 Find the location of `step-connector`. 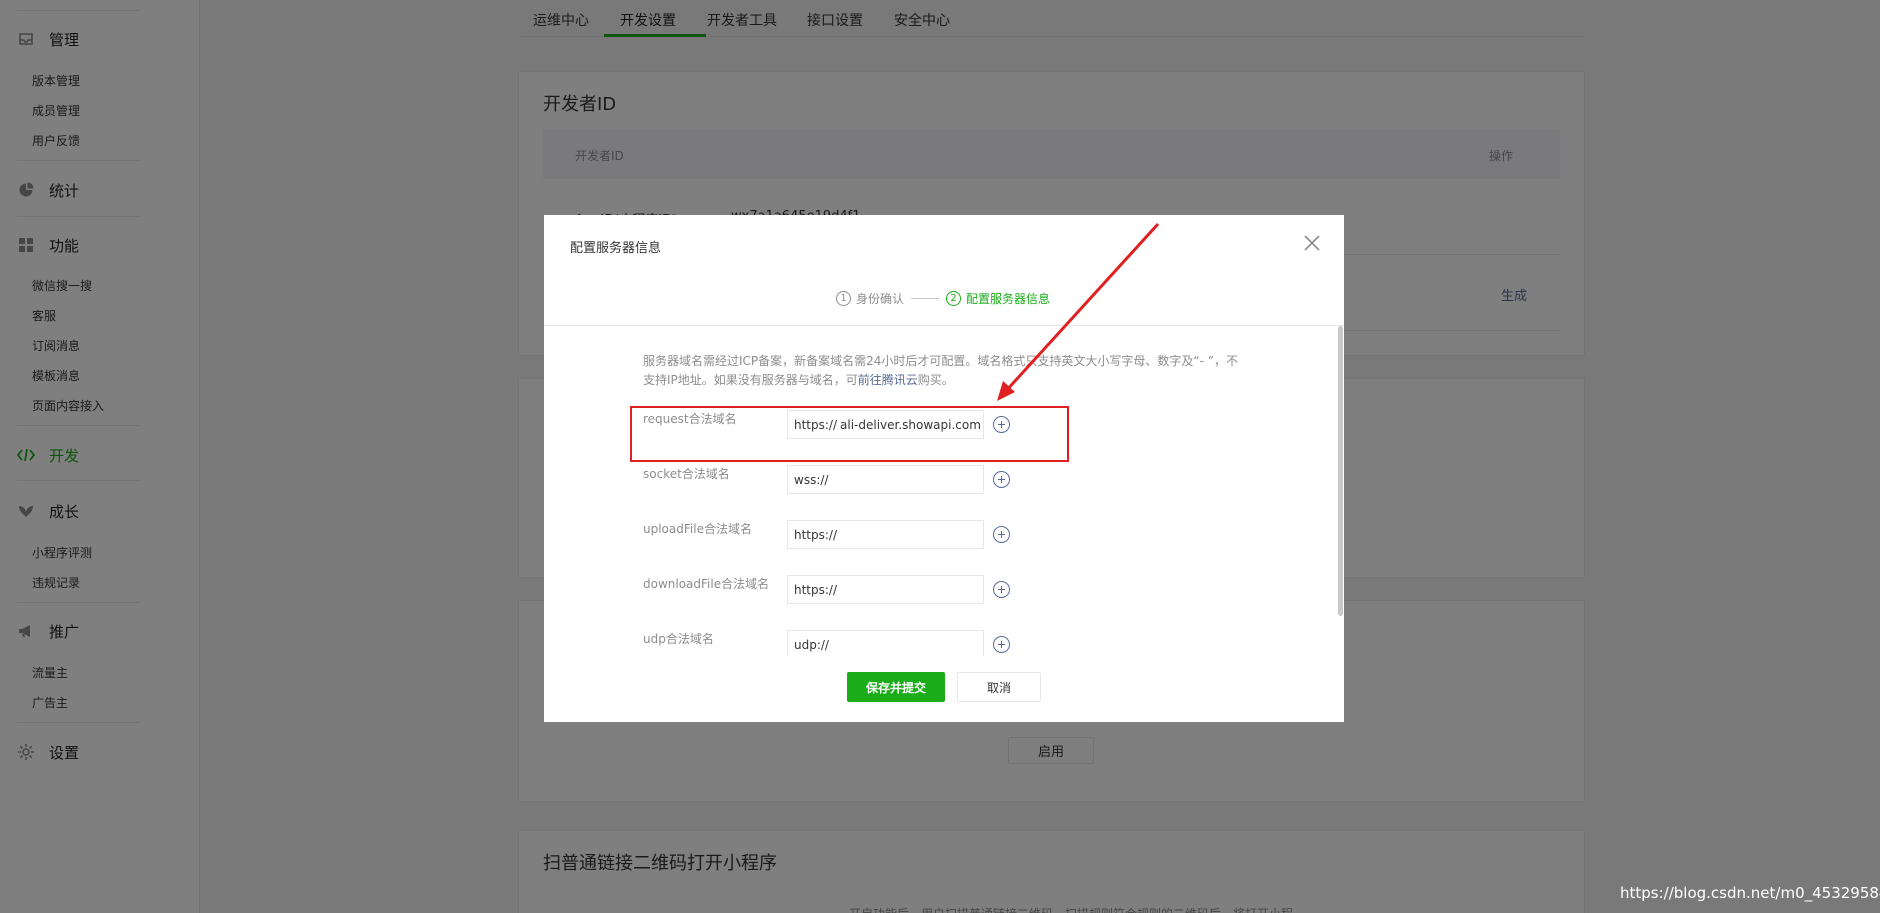

step-connector is located at coordinates (925, 298).